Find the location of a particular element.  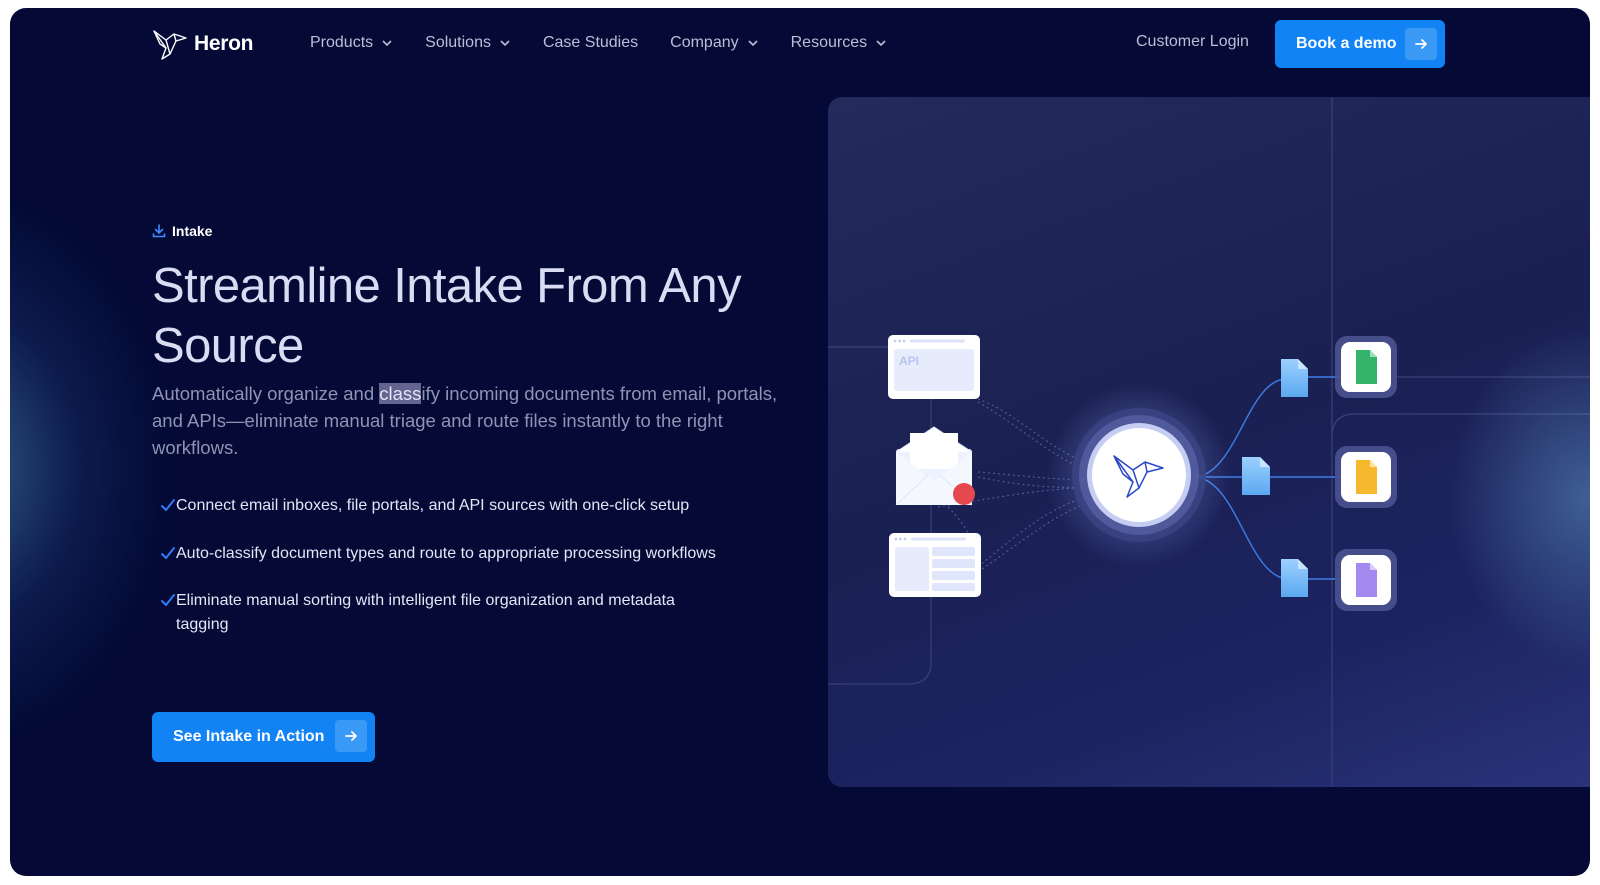

nav-item-case-studies: Case Studies is located at coordinates (590, 43).